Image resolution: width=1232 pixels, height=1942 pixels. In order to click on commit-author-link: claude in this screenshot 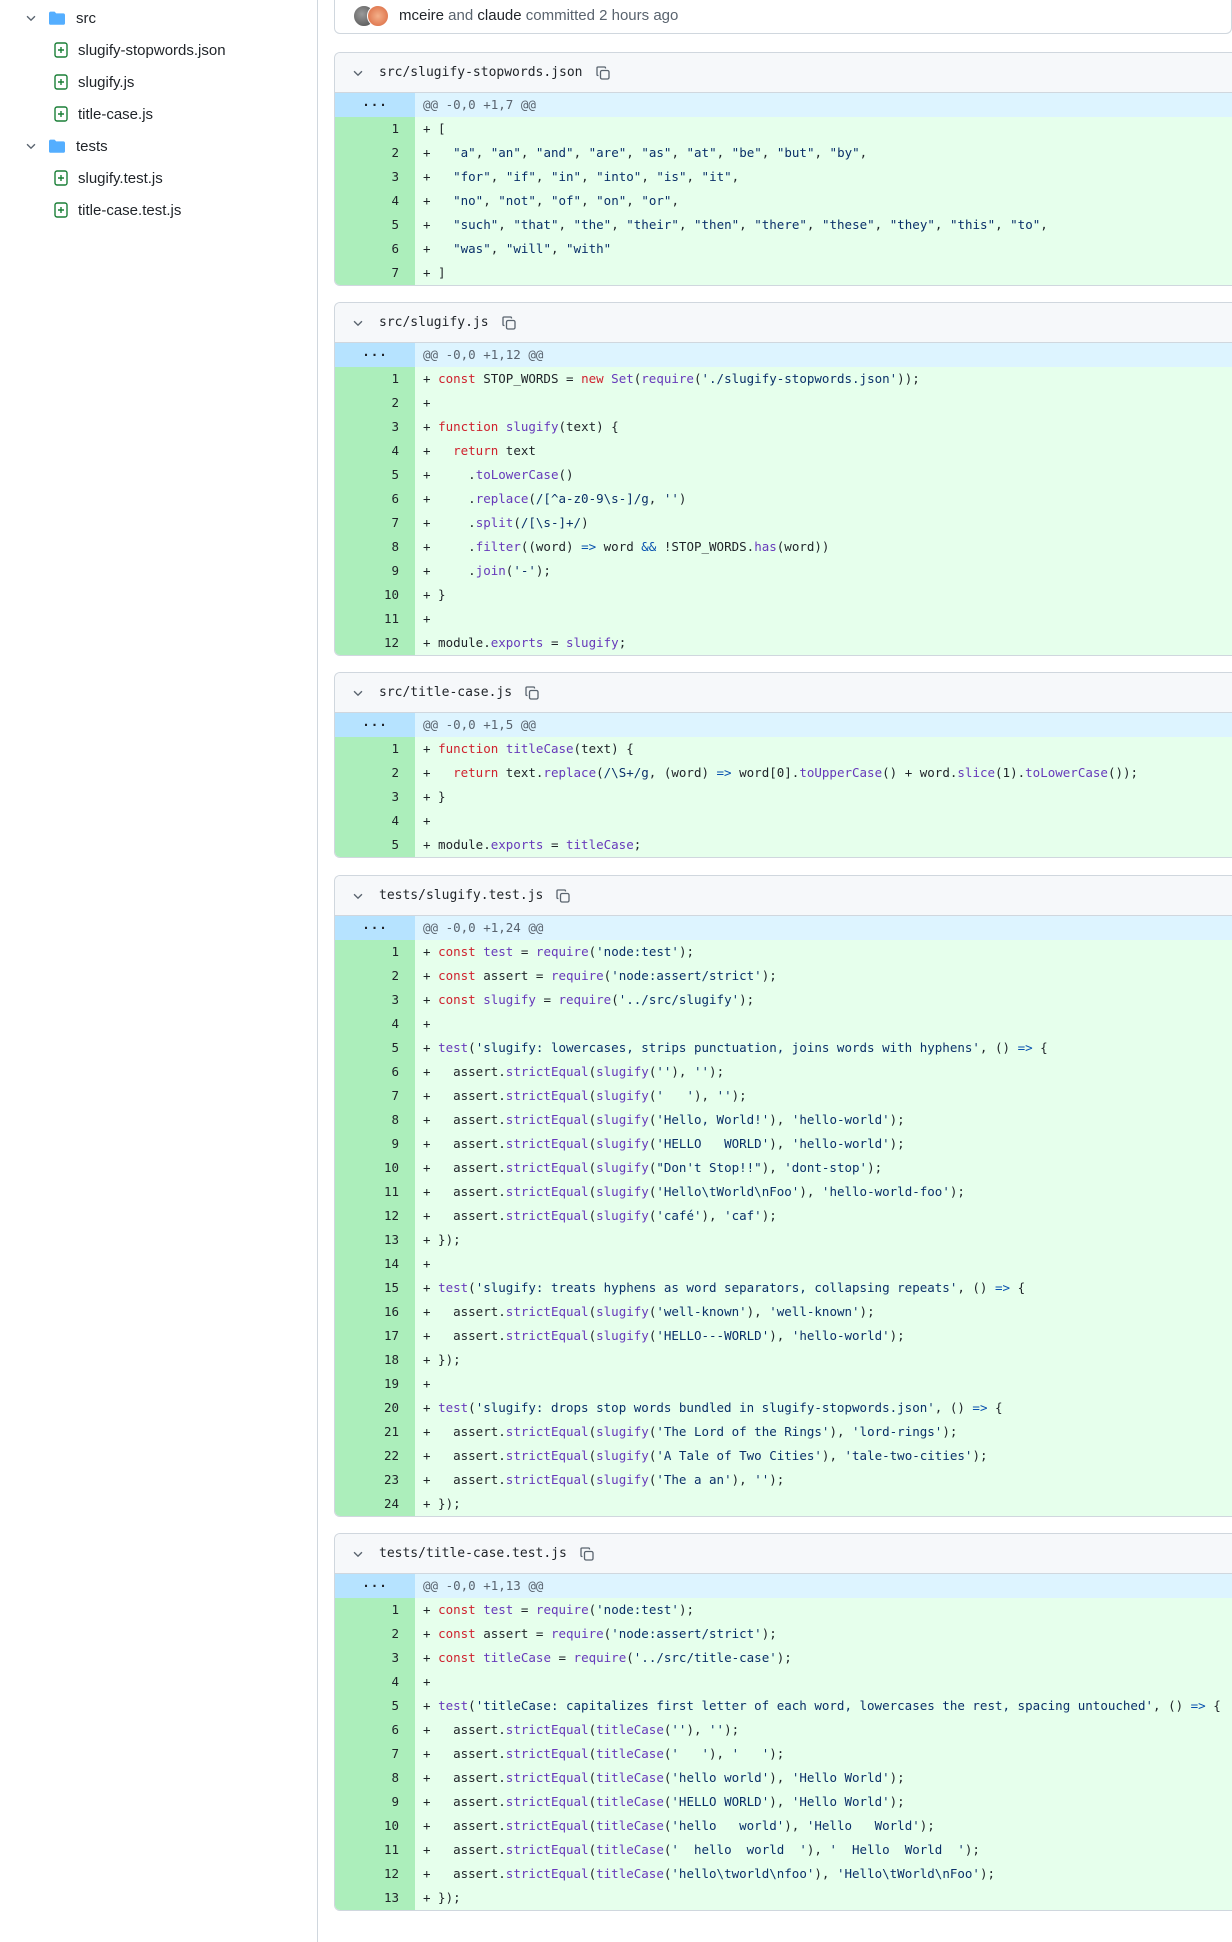, I will do `click(499, 15)`.